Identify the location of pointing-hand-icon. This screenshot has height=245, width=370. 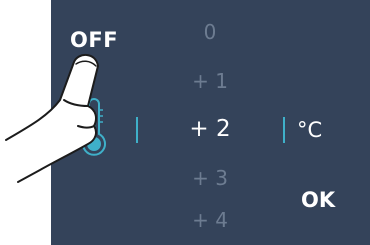
(52, 118).